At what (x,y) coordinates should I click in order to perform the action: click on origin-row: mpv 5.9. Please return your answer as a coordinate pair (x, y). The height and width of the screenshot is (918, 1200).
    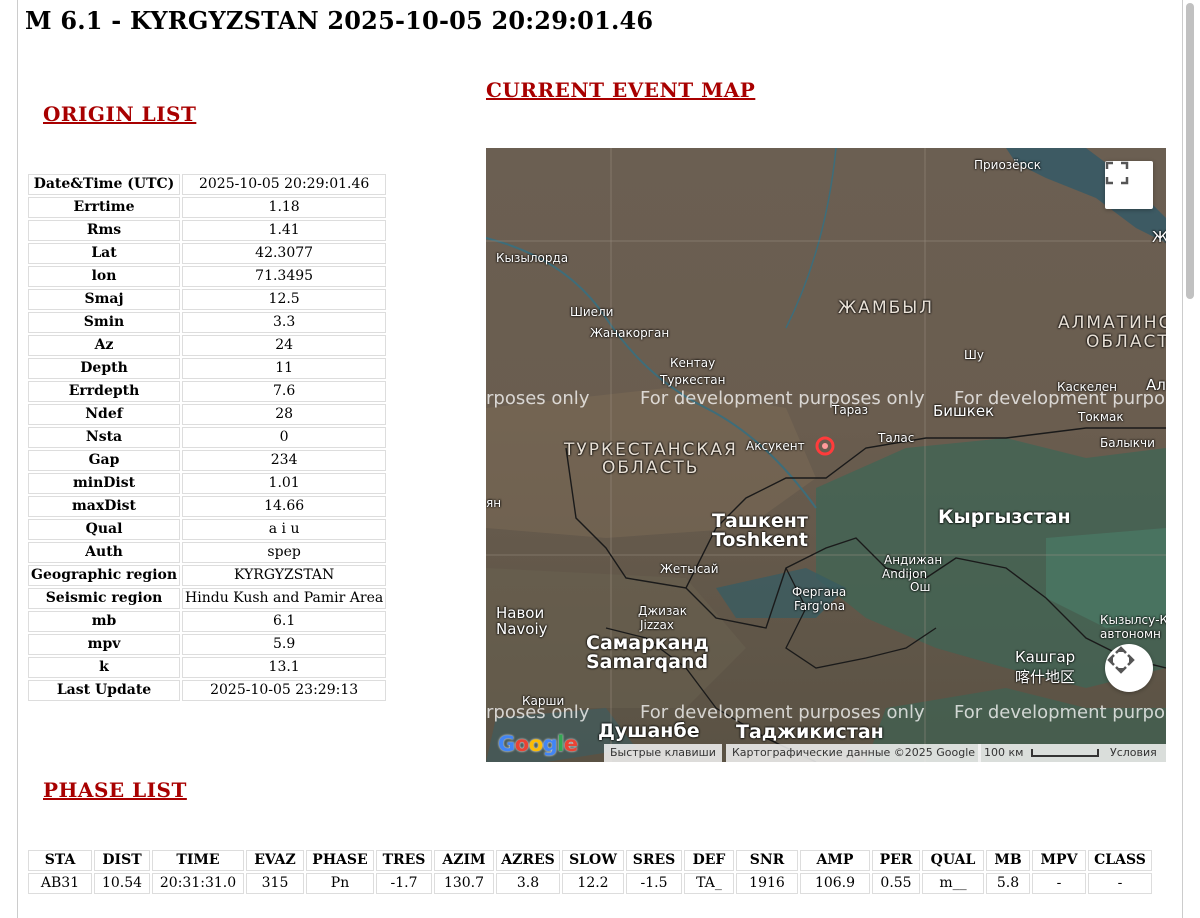
    Looking at the image, I should click on (207, 644).